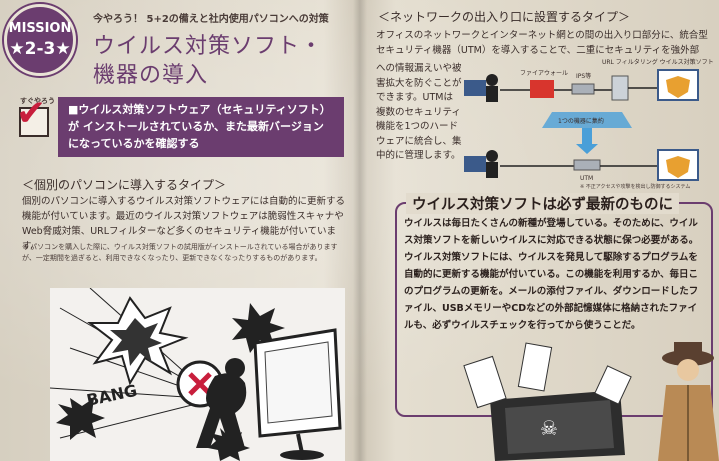 Image resolution: width=719 pixels, height=461 pixels. Describe the element at coordinates (542, 203) in the screenshot. I see `tip-panel-title: ウイルス対策ソフトは必ず最新のものに` at that location.